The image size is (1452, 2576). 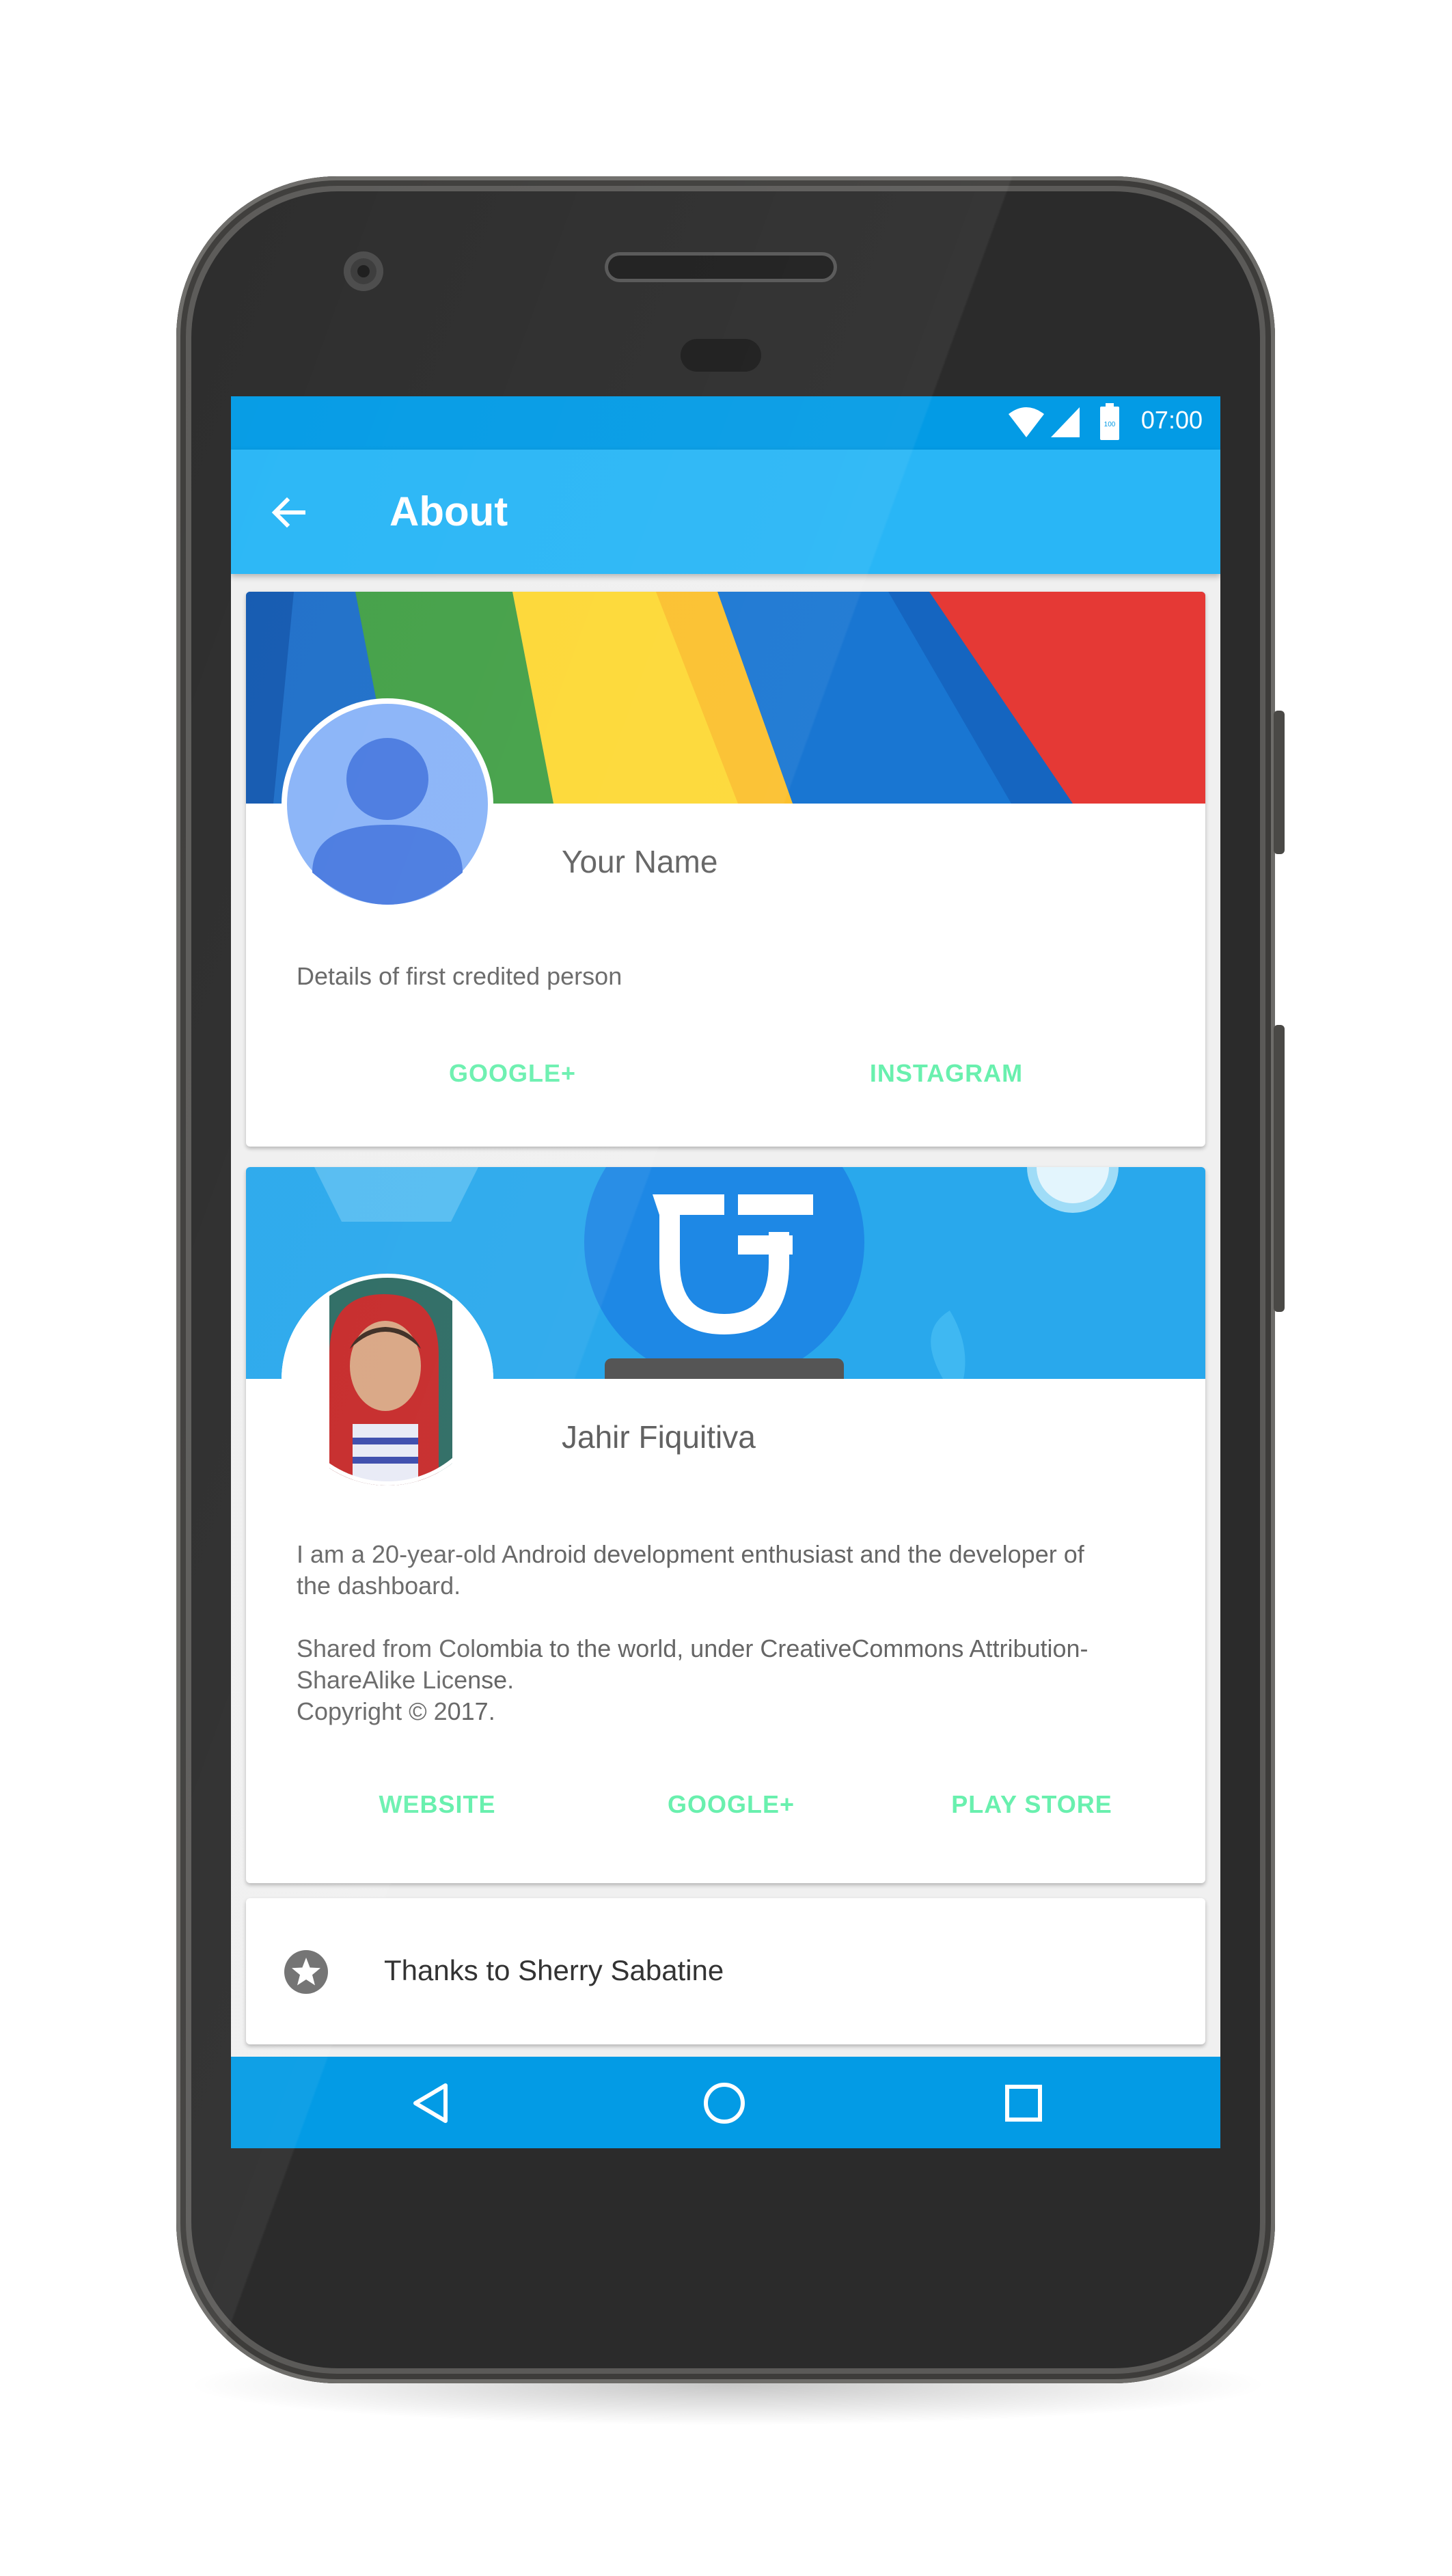 What do you see at coordinates (437, 1804) in the screenshot?
I see `website-button: WEBSITE` at bounding box center [437, 1804].